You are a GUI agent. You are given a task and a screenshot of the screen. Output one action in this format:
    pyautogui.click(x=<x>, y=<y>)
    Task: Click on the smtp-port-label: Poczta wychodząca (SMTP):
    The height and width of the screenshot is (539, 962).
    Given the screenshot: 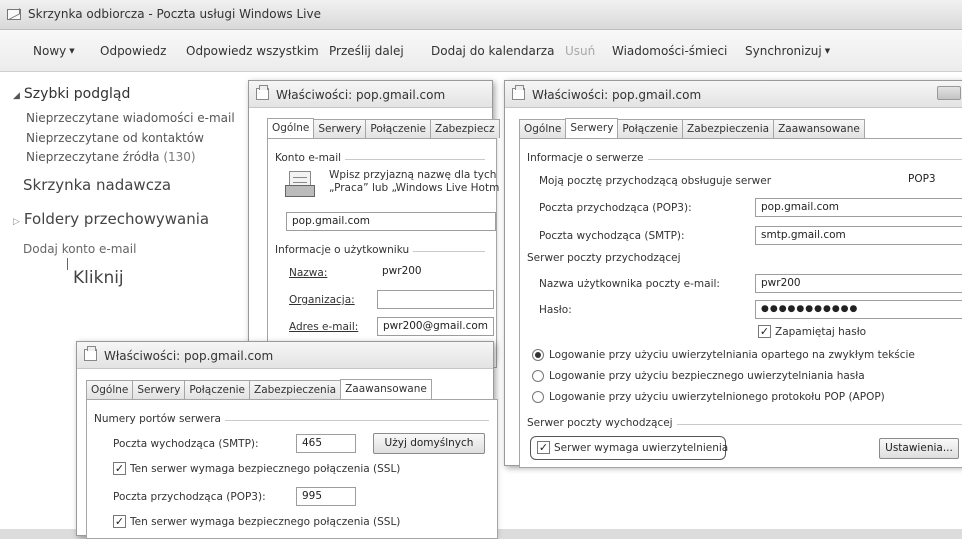 What is the action you would take?
    pyautogui.click(x=186, y=444)
    